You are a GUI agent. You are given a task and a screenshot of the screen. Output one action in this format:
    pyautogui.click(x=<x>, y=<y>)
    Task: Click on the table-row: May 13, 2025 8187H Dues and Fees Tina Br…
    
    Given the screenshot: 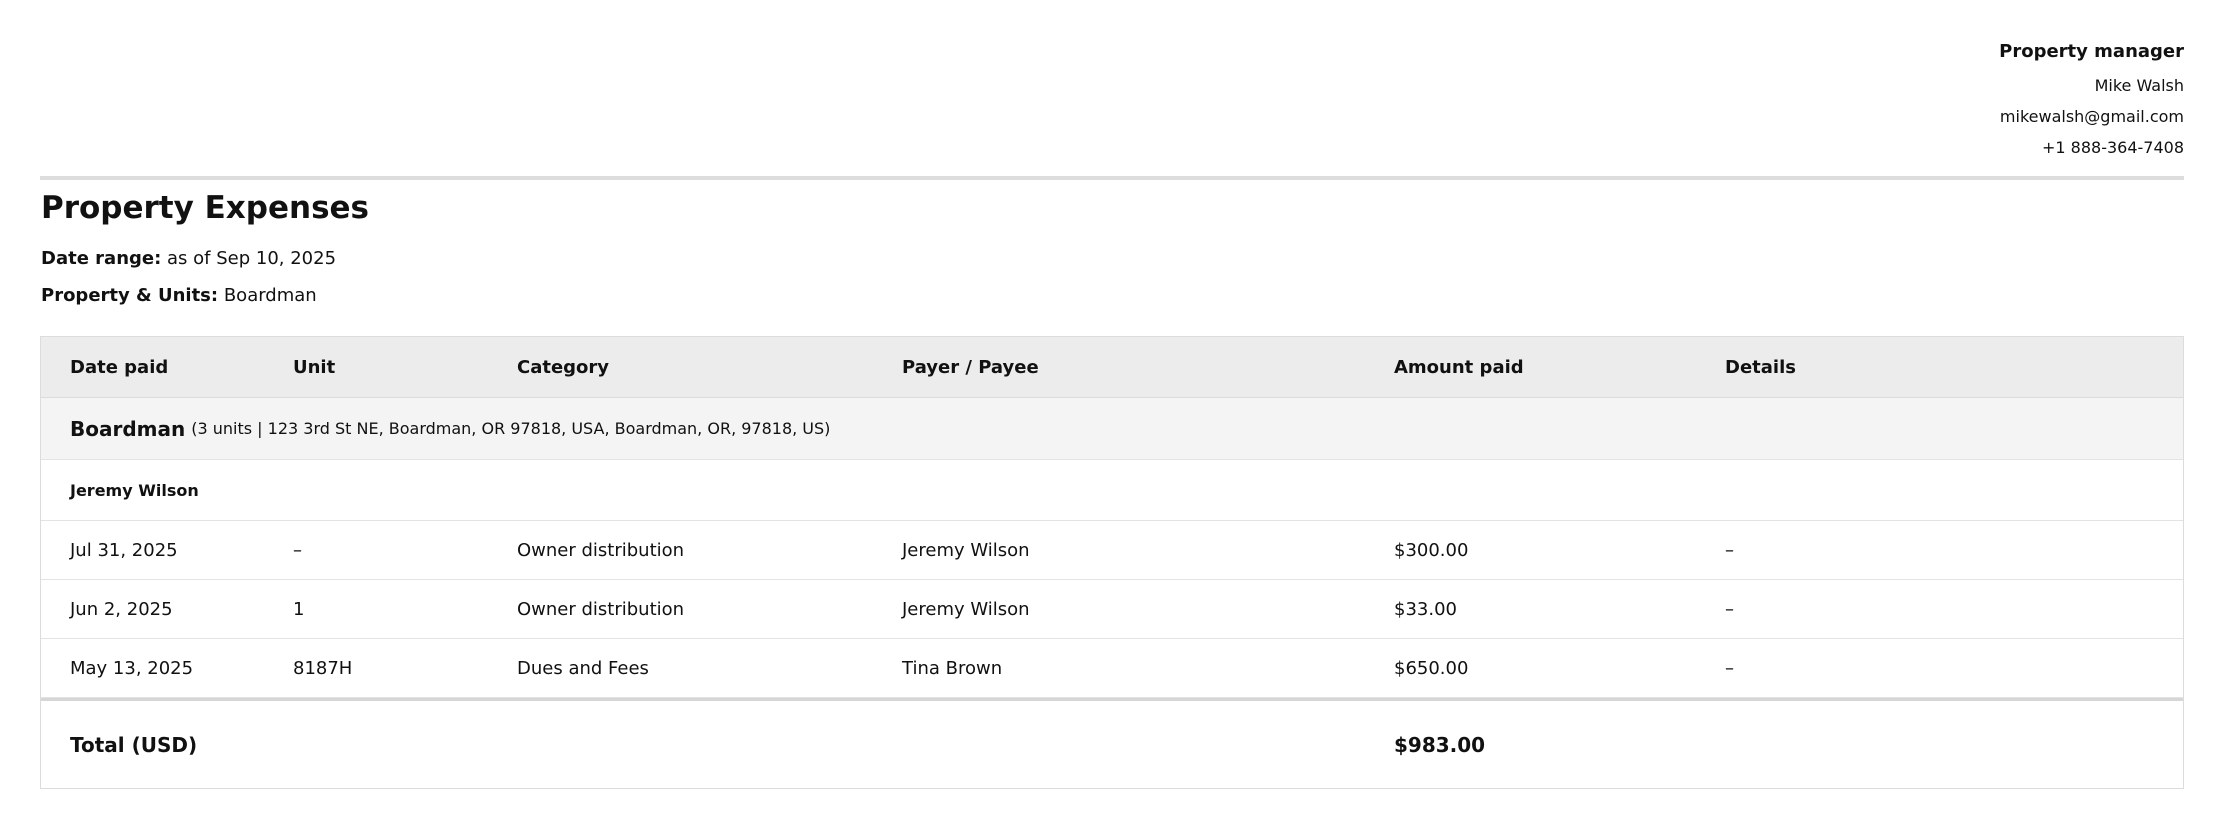 What is the action you would take?
    pyautogui.click(x=1112, y=668)
    